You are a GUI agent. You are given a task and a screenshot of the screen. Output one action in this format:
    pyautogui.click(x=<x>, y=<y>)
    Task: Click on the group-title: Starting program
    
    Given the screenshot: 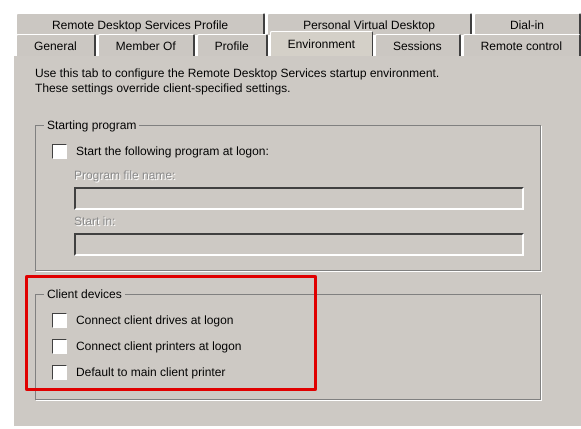 What is the action you would take?
    pyautogui.click(x=92, y=125)
    